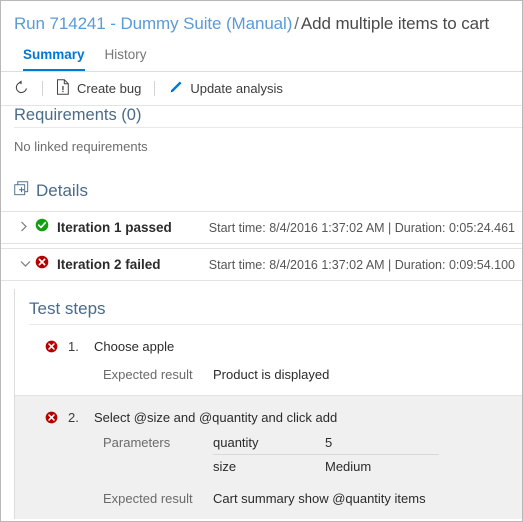  What do you see at coordinates (25, 227) in the screenshot?
I see `chevron-right-icon` at bounding box center [25, 227].